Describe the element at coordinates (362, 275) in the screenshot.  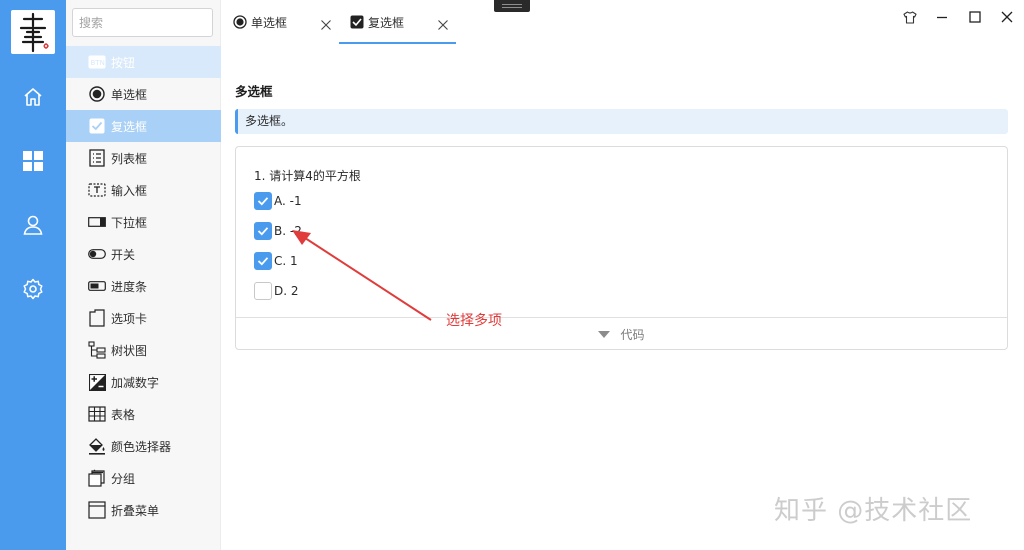
I see `annotation-arrow-icon` at that location.